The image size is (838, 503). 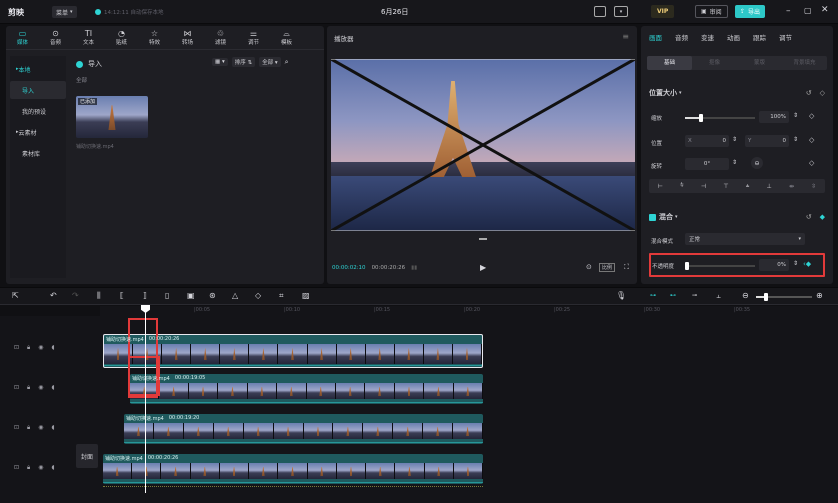 What do you see at coordinates (759, 37) in the screenshot?
I see `inspector-tab-4: 跟踪` at bounding box center [759, 37].